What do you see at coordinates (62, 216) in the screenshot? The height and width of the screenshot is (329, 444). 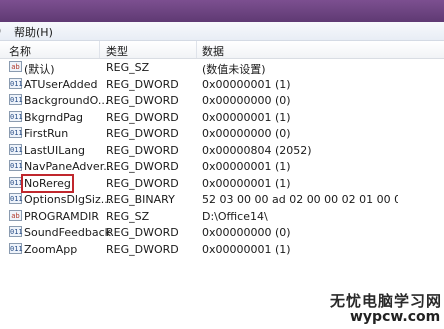 I see `value-name: PROGRAMDIR` at bounding box center [62, 216].